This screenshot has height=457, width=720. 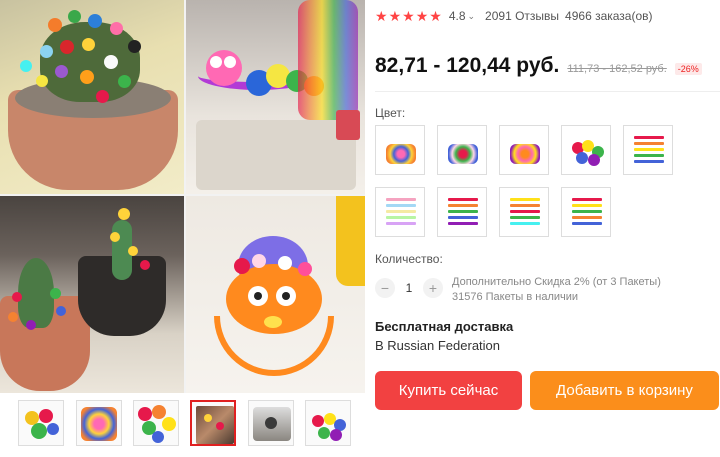 I want to click on star-rating: ★ ★ ★ ★ ★, so click(x=409, y=16).